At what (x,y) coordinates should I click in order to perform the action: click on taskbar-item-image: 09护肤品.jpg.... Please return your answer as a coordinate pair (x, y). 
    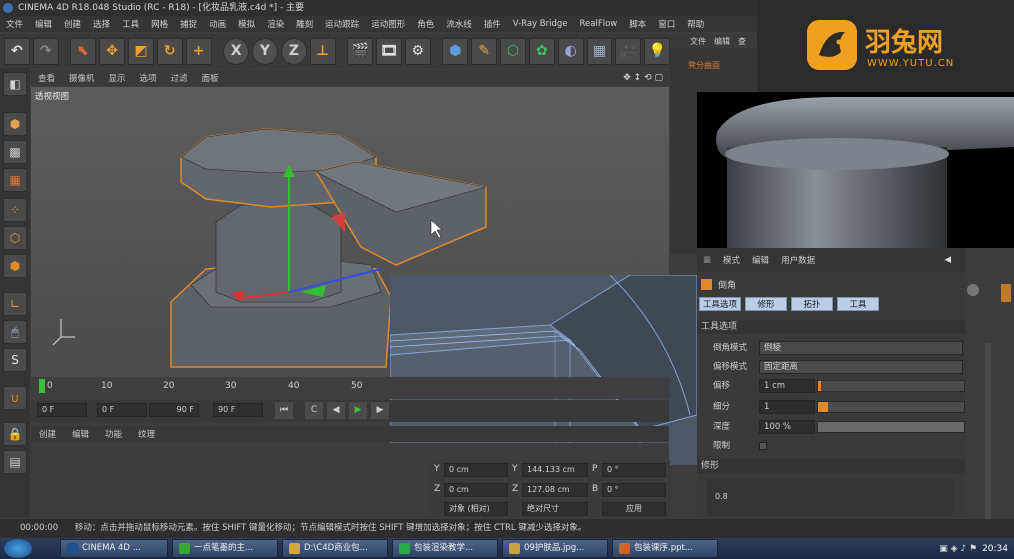
    Looking at the image, I should click on (555, 548).